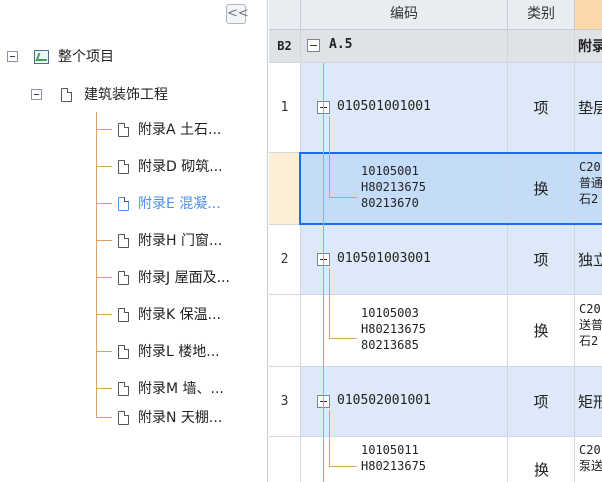  What do you see at coordinates (541, 46) in the screenshot?
I see `section-category-cell` at bounding box center [541, 46].